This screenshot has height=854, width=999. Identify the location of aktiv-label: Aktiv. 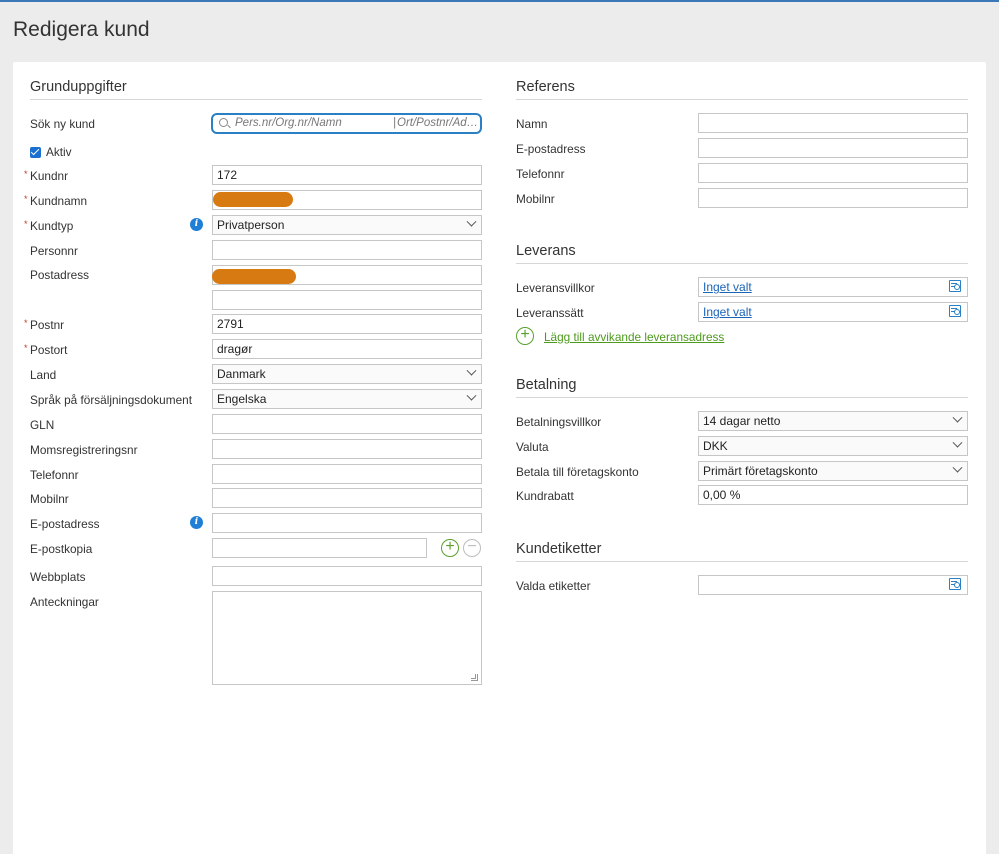
(59, 152).